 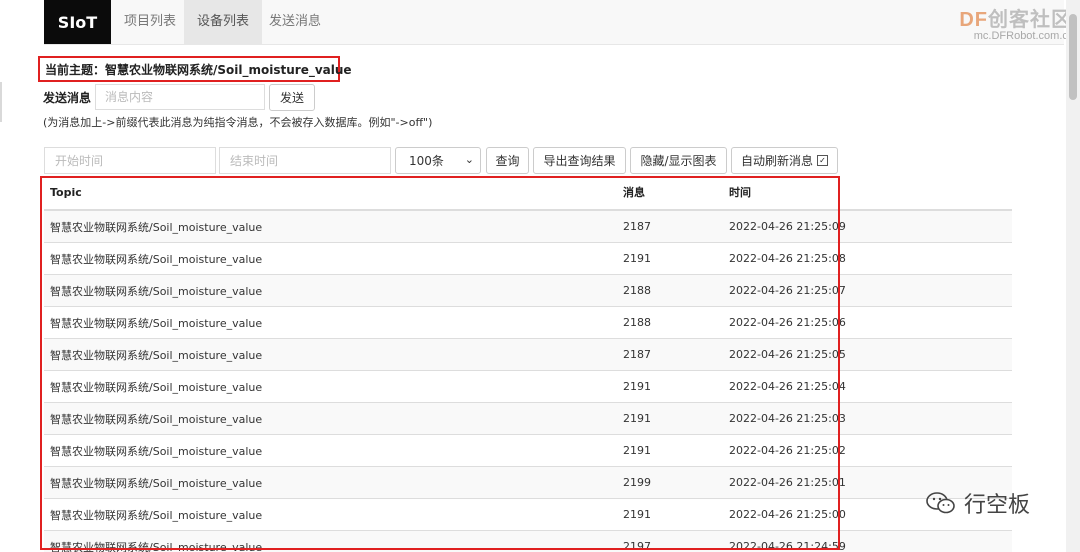 What do you see at coordinates (1015, 20) in the screenshot?
I see `dfrobot-watermark: DF创客社区` at bounding box center [1015, 20].